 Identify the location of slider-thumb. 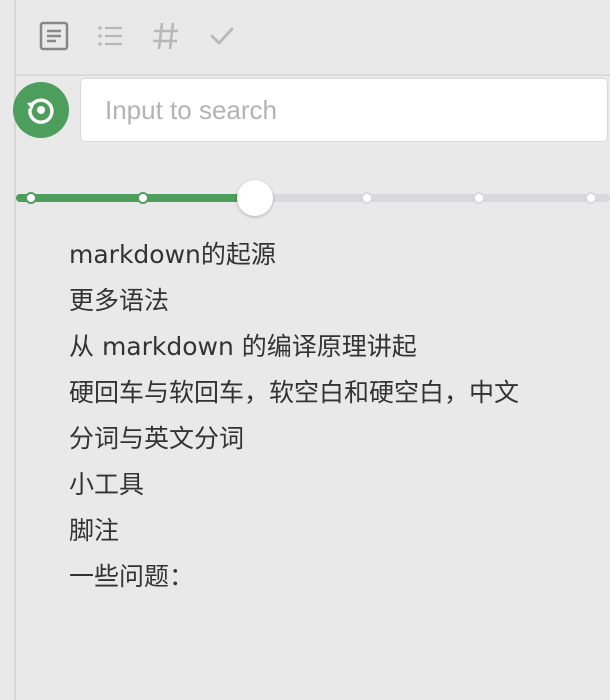
(255, 198).